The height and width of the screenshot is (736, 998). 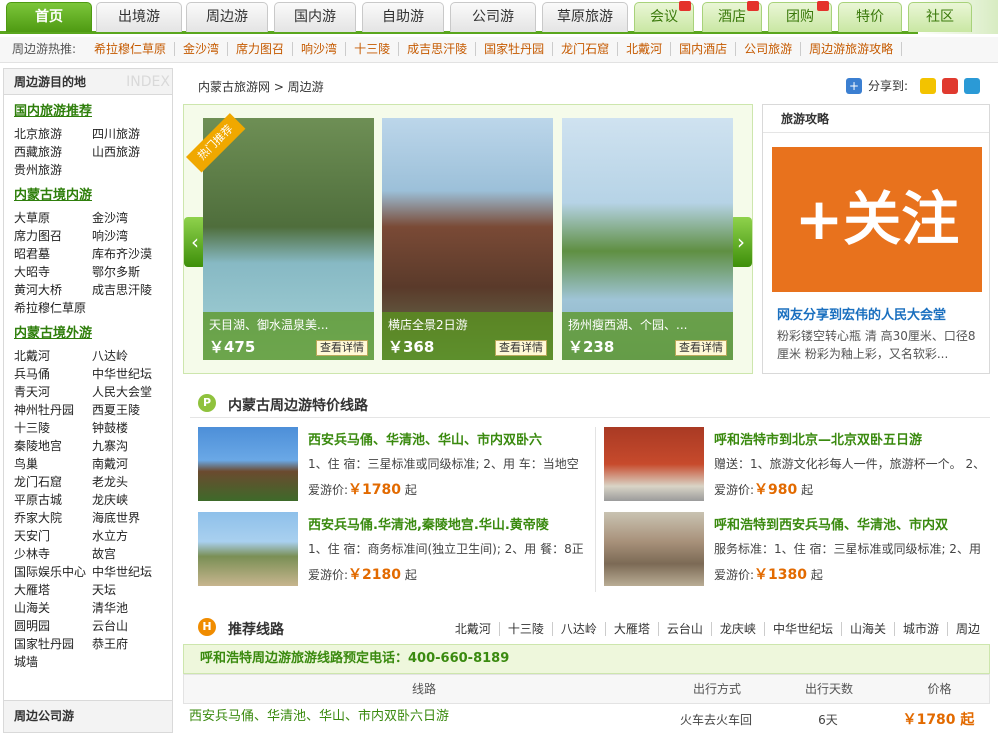 I want to click on follow-logo: +关注, so click(x=877, y=219).